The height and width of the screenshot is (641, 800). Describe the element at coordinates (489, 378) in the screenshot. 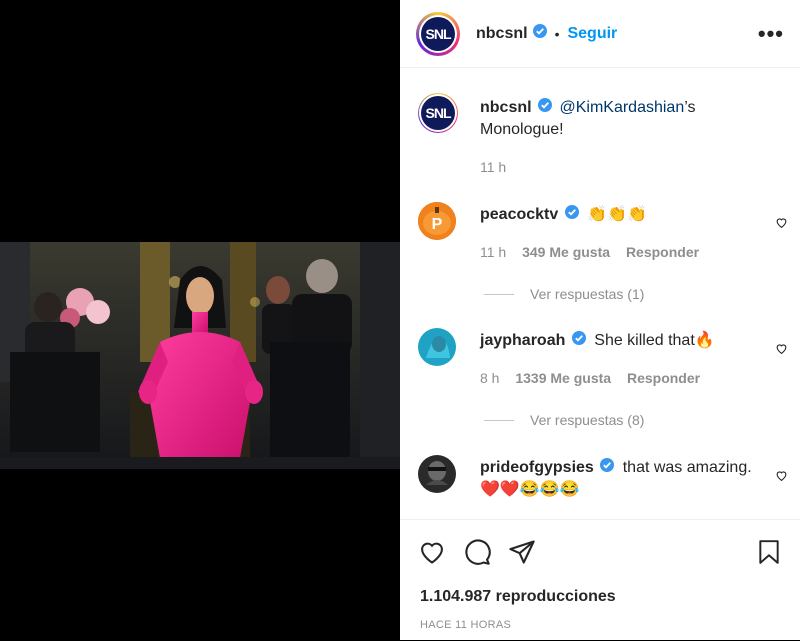

I see `comment-time: 8 h` at that location.